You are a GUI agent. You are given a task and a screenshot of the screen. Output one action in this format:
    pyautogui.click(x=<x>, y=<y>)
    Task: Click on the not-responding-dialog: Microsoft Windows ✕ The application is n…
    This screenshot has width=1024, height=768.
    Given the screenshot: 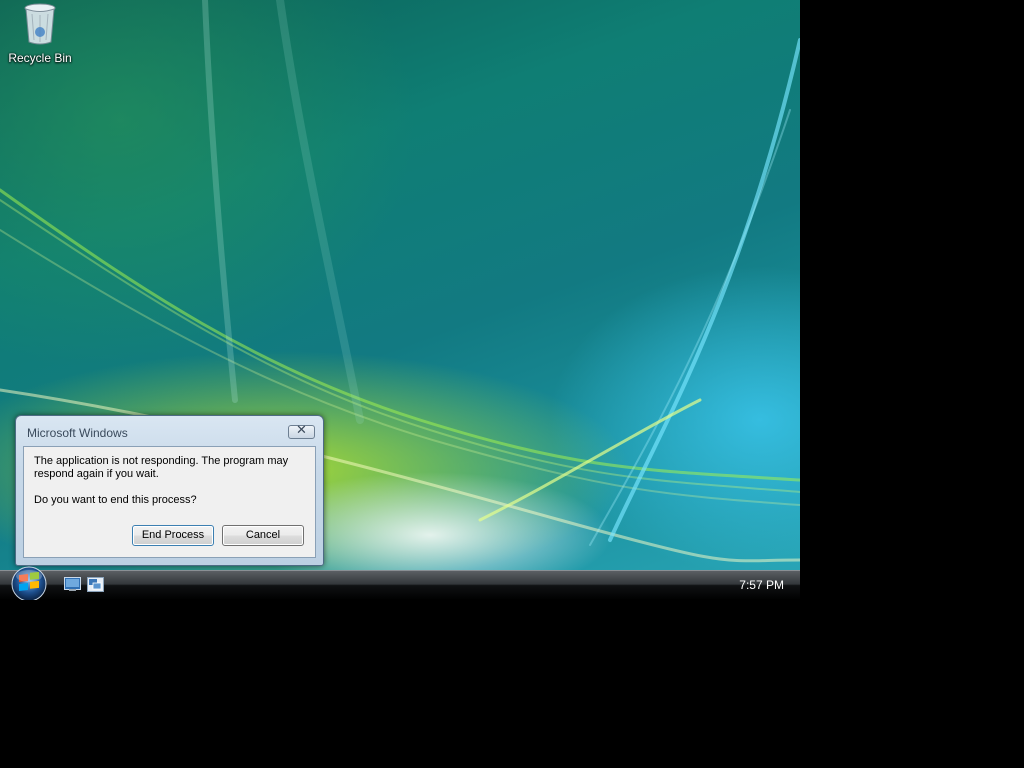 What is the action you would take?
    pyautogui.click(x=169, y=490)
    